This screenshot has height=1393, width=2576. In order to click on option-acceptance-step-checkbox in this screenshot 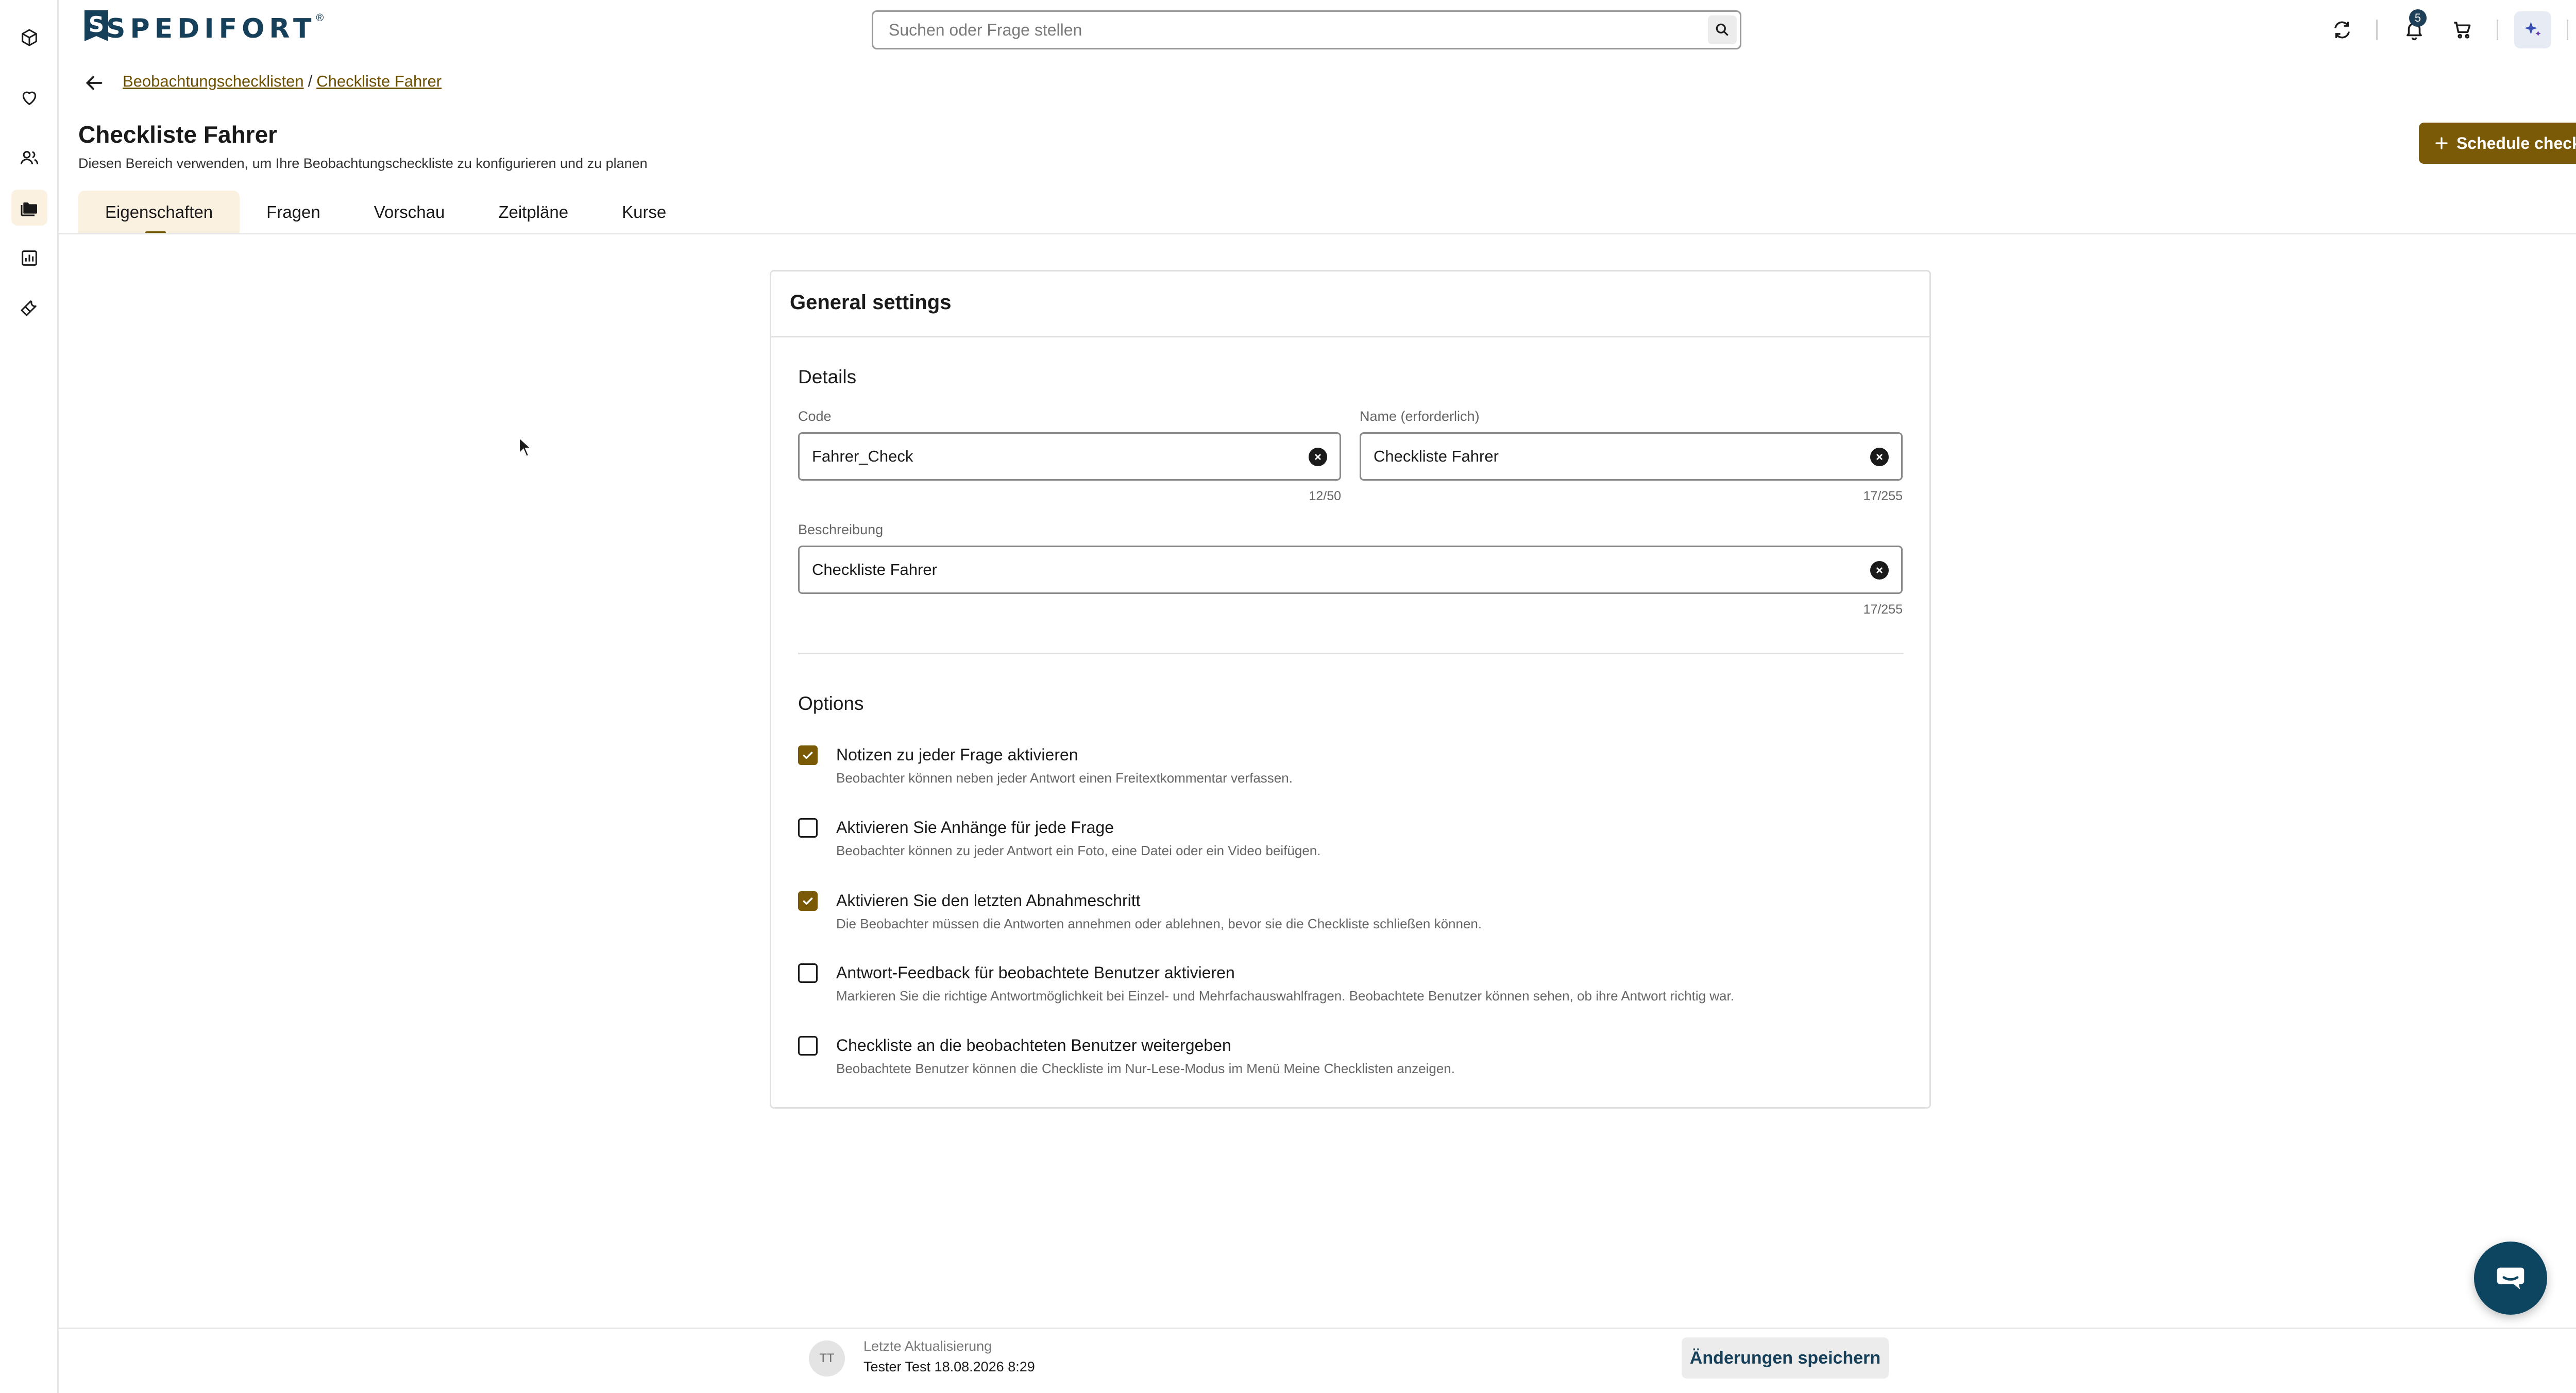, I will do `click(808, 901)`.